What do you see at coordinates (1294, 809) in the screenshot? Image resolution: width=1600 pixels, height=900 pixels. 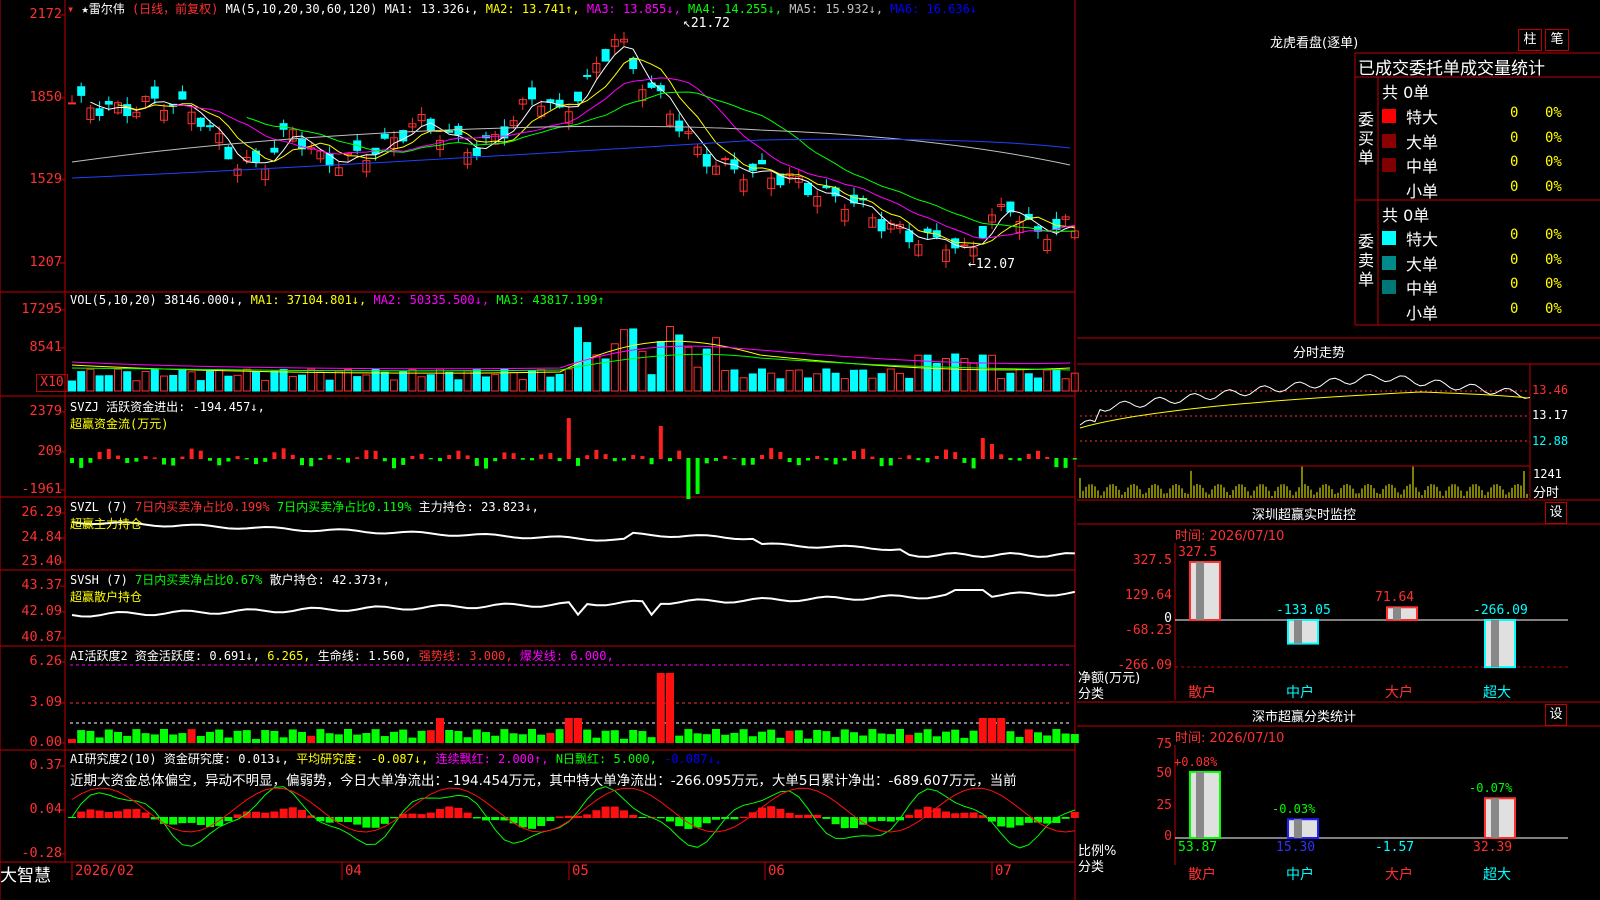 I see `classify-pct-label: -0.03%` at bounding box center [1294, 809].